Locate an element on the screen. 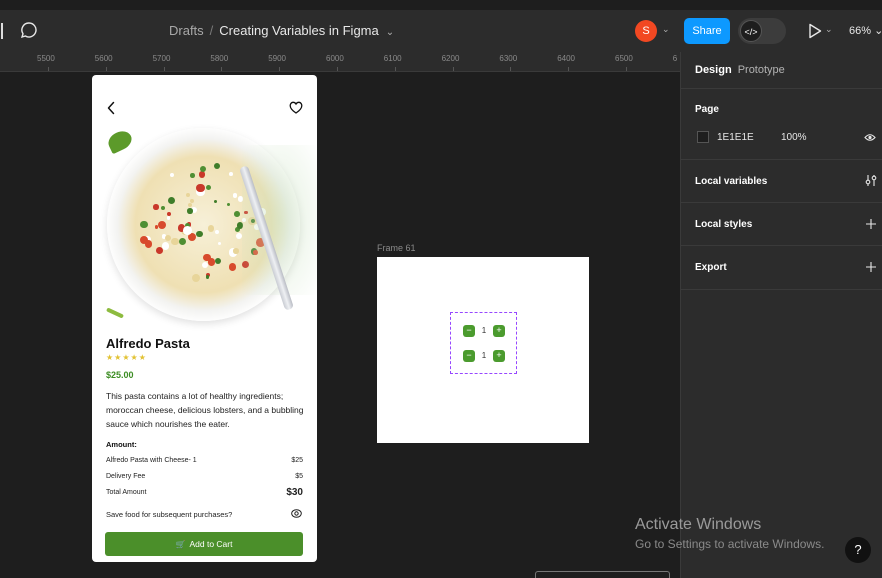 This screenshot has height=578, width=882. play-icon is located at coordinates (815, 31).